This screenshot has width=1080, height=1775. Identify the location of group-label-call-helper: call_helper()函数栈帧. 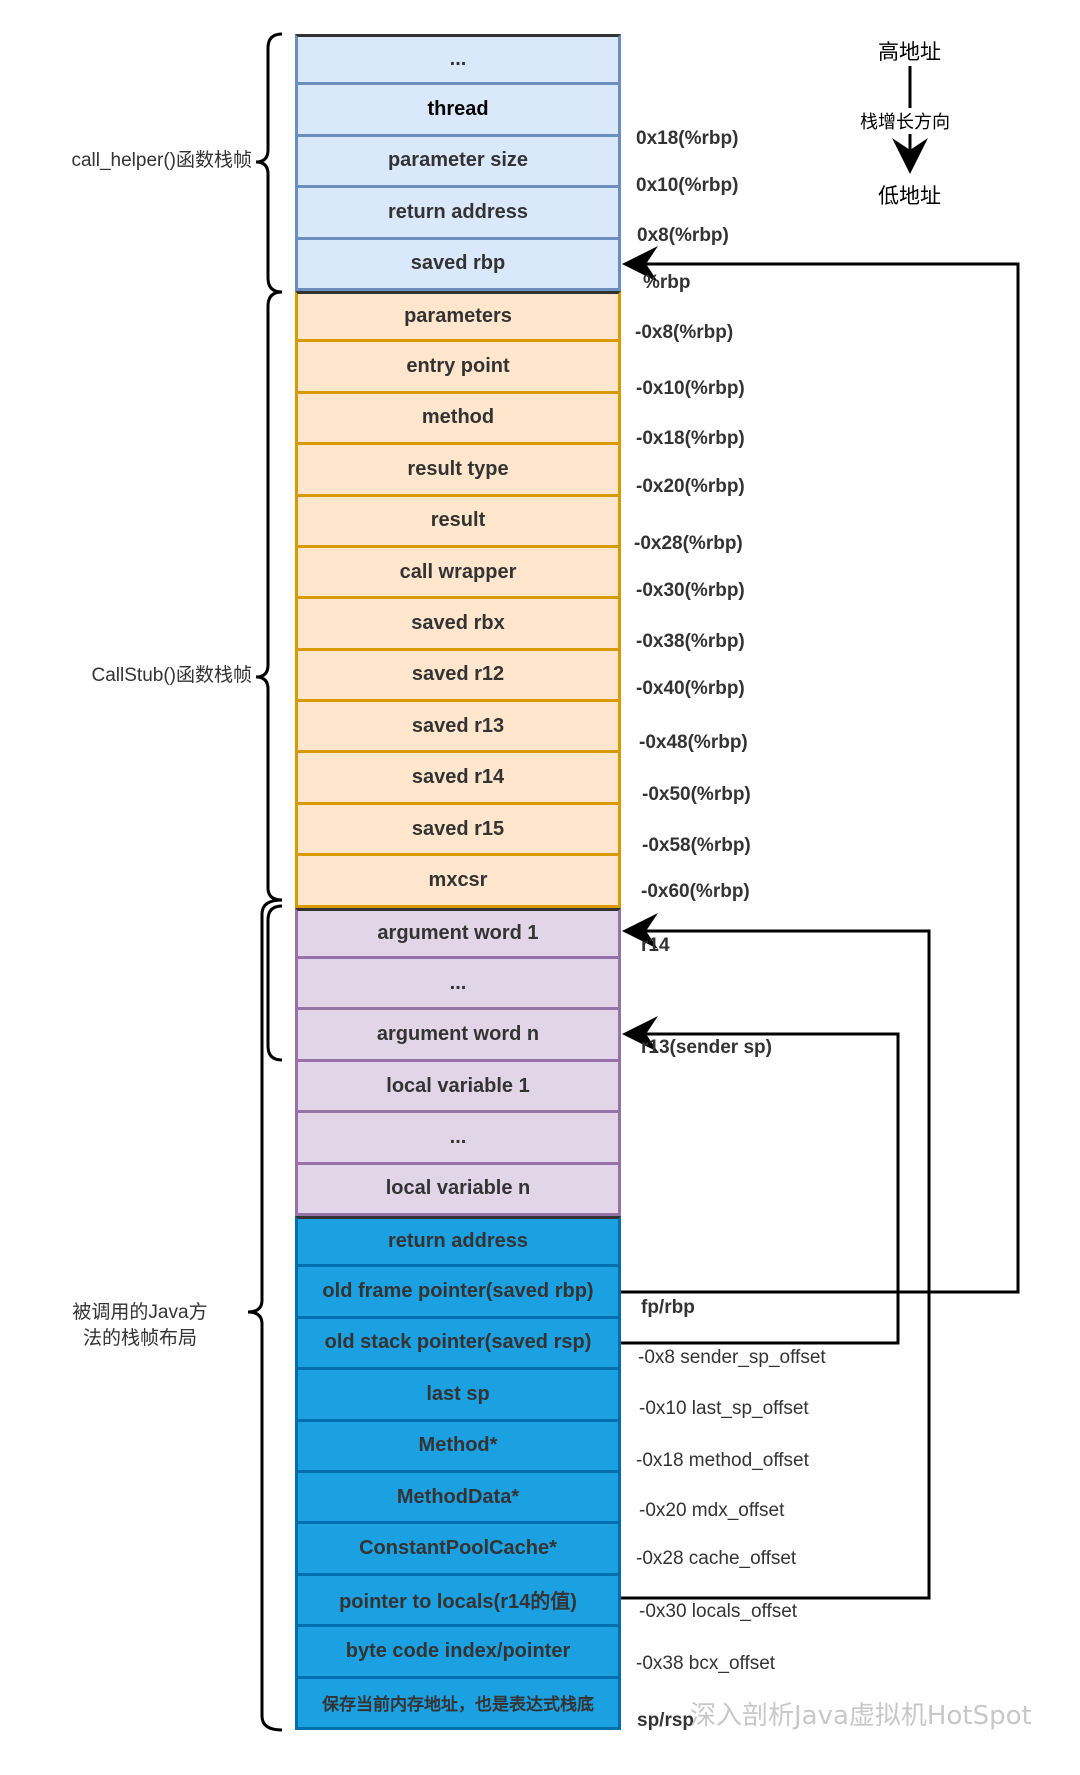
(161, 160).